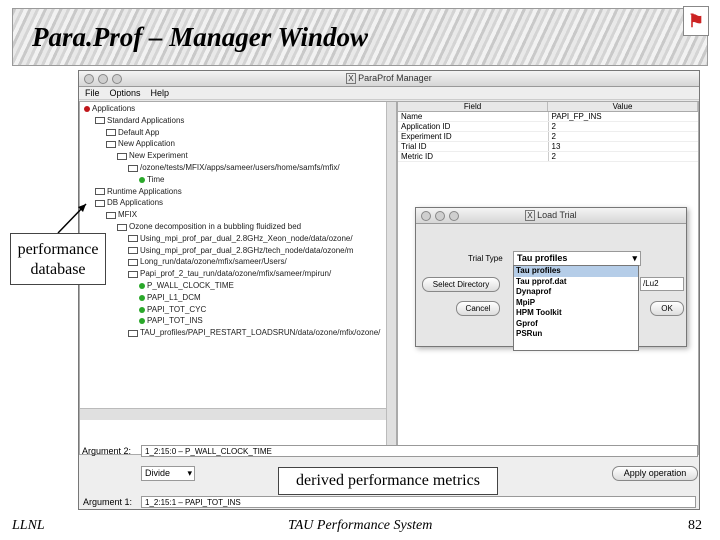 The image size is (720, 540). What do you see at coordinates (695, 525) in the screenshot?
I see `page-number: 82` at bounding box center [695, 525].